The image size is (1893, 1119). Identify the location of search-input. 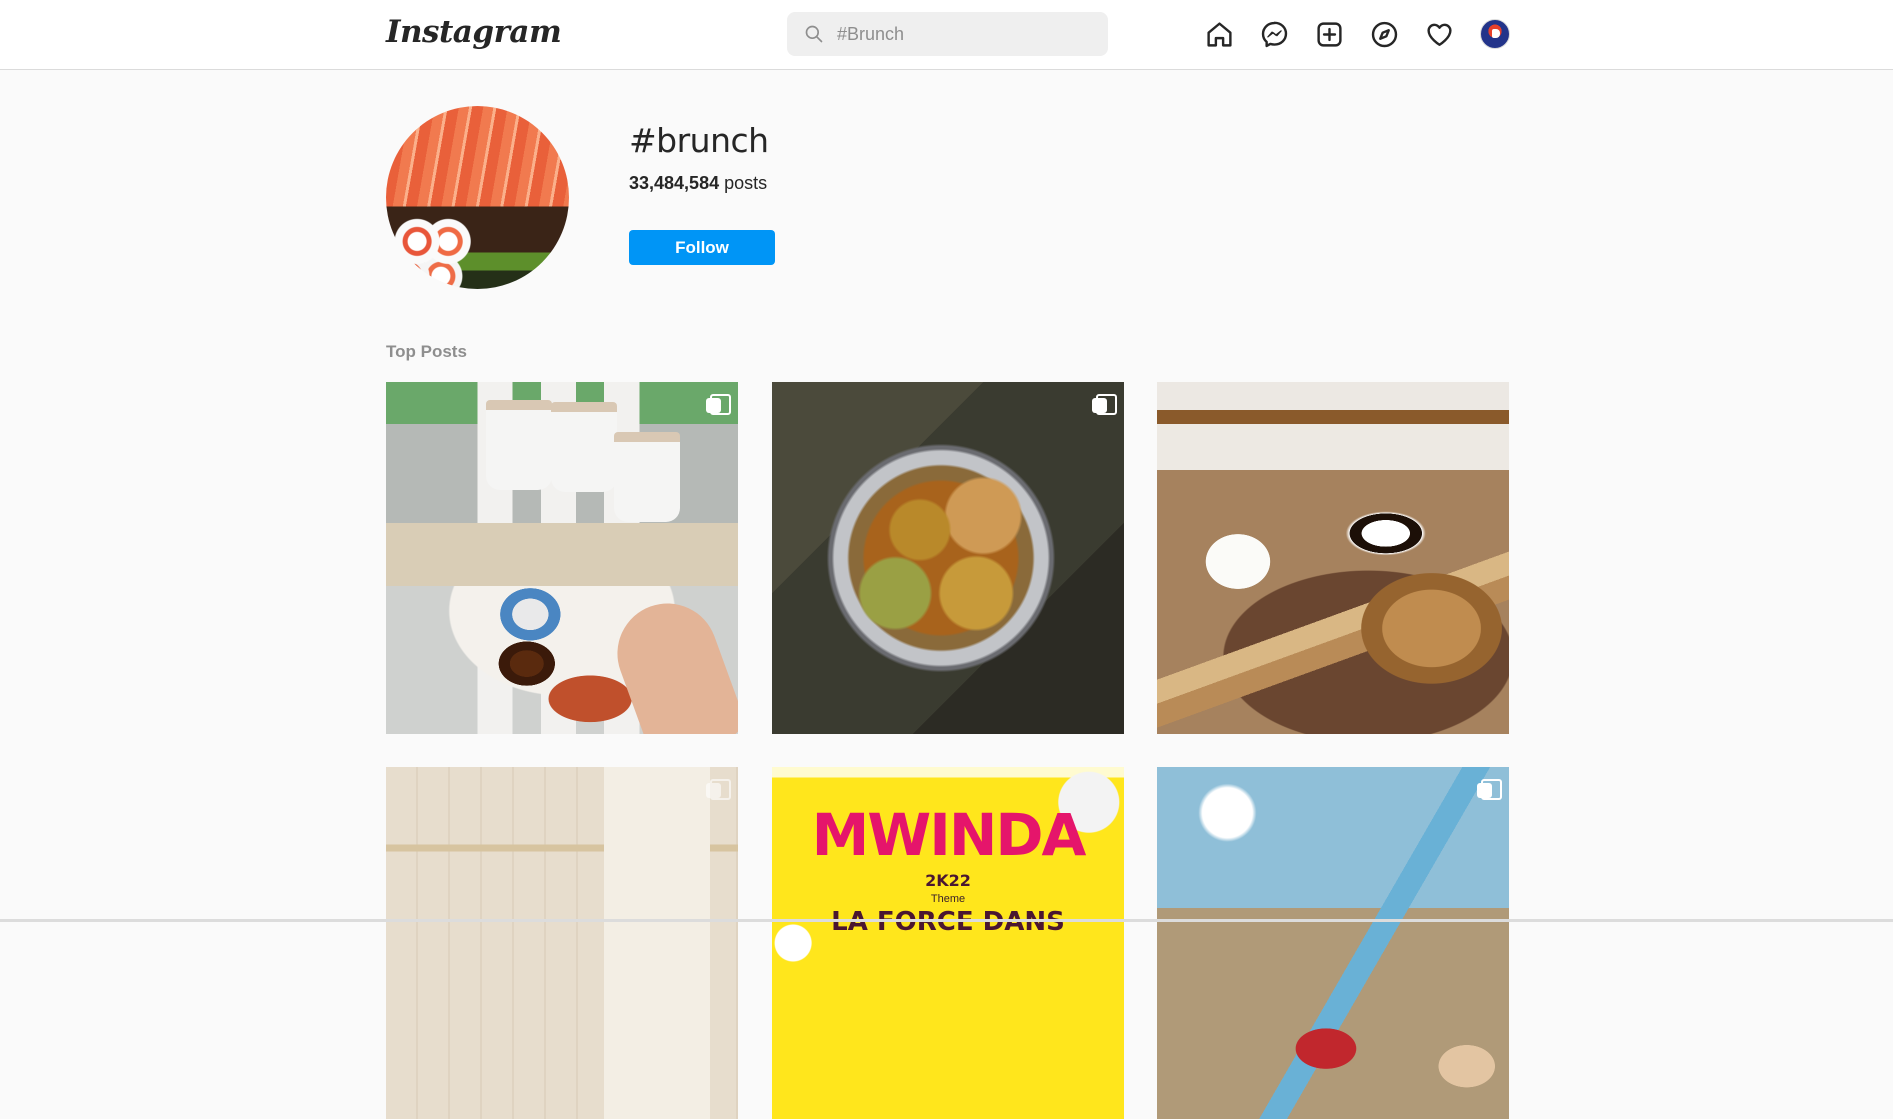
(967, 34).